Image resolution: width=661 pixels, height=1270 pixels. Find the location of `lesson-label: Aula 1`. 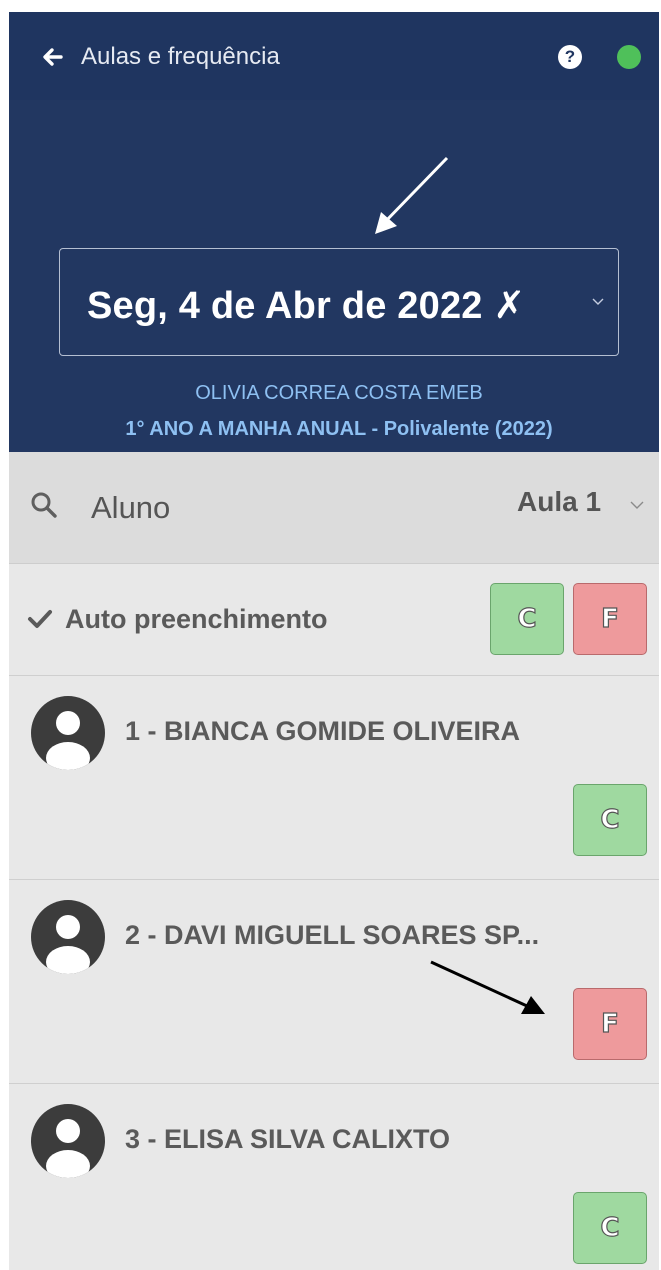

lesson-label: Aula 1 is located at coordinates (559, 501).